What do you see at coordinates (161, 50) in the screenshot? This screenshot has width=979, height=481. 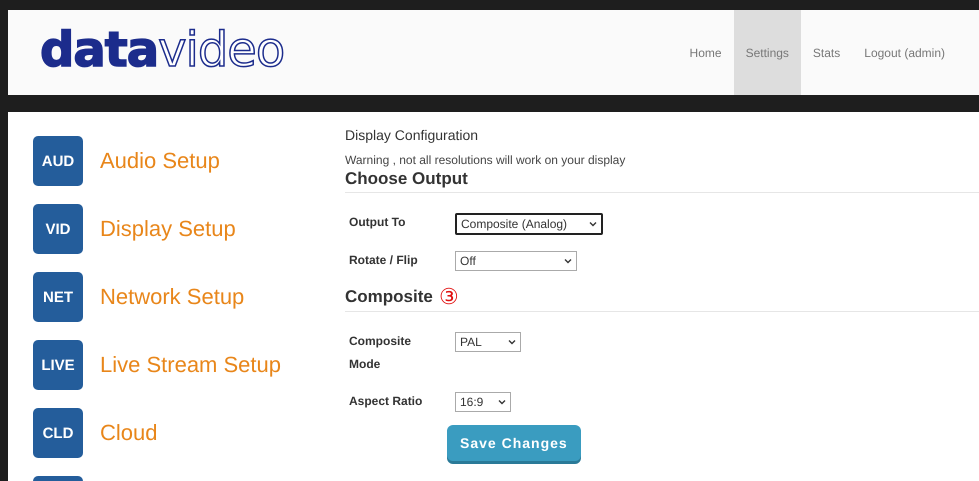 I see `logo: datavideo` at bounding box center [161, 50].